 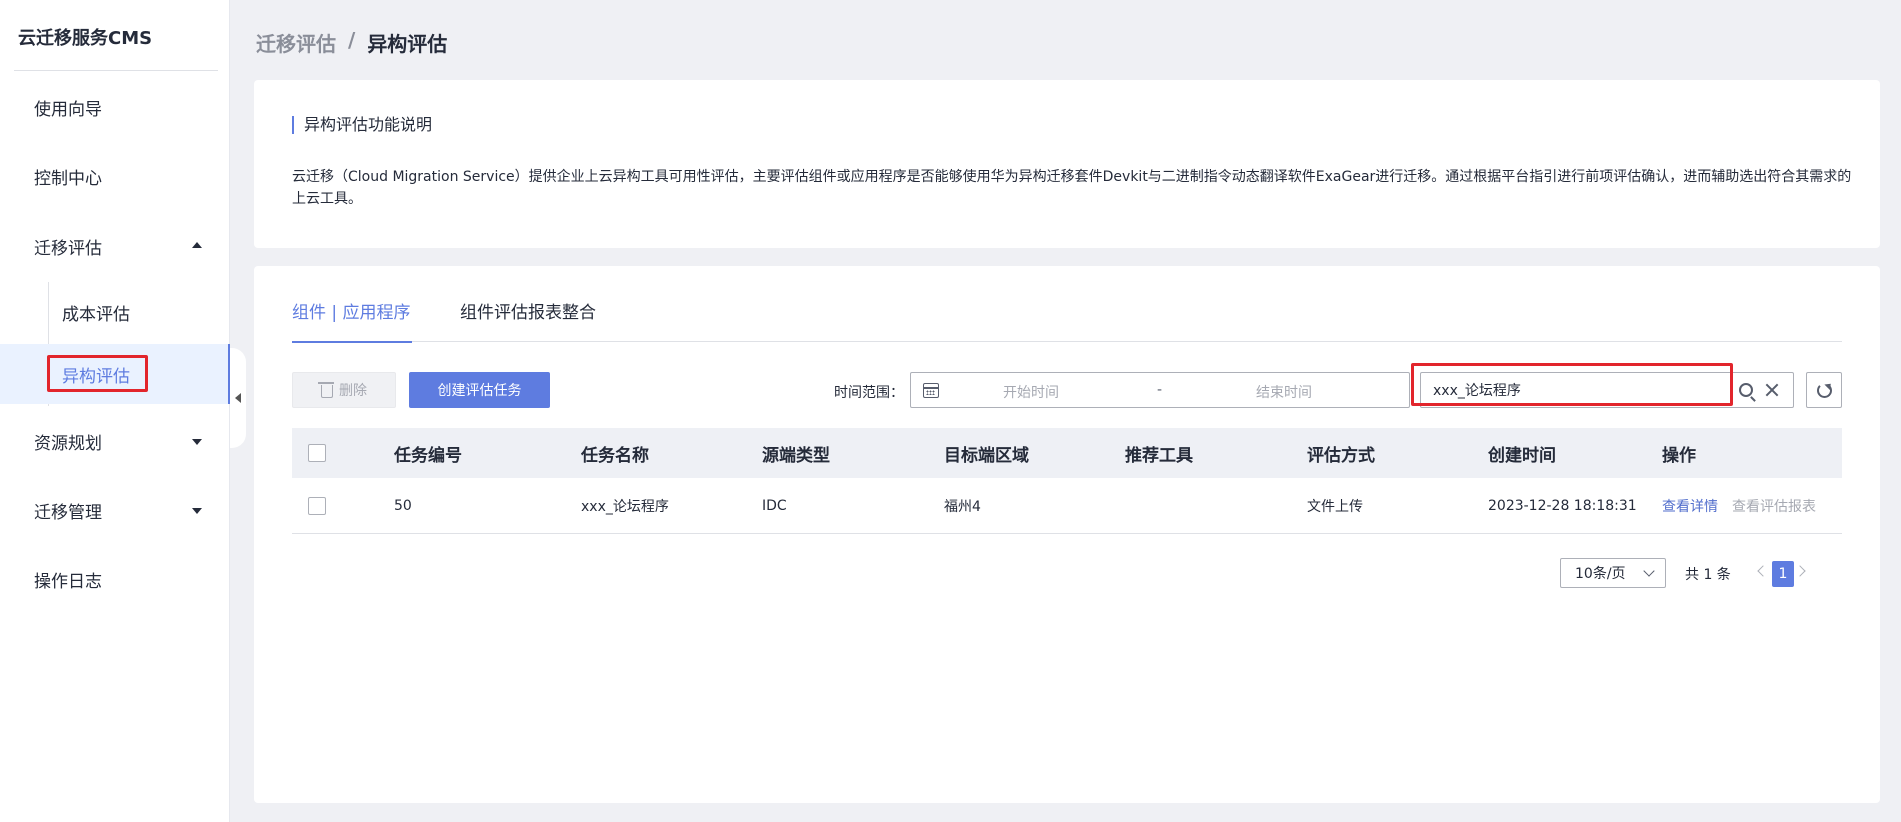 What do you see at coordinates (931, 390) in the screenshot?
I see `calendar-icon` at bounding box center [931, 390].